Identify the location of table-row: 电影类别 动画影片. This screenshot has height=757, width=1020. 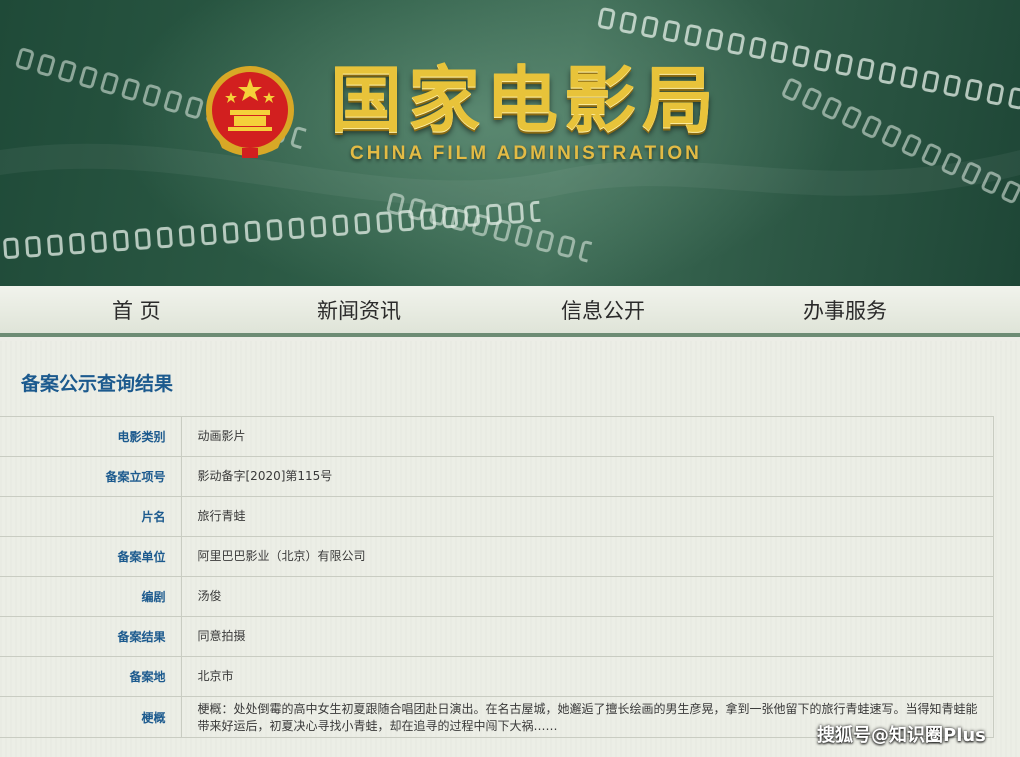
(497, 436).